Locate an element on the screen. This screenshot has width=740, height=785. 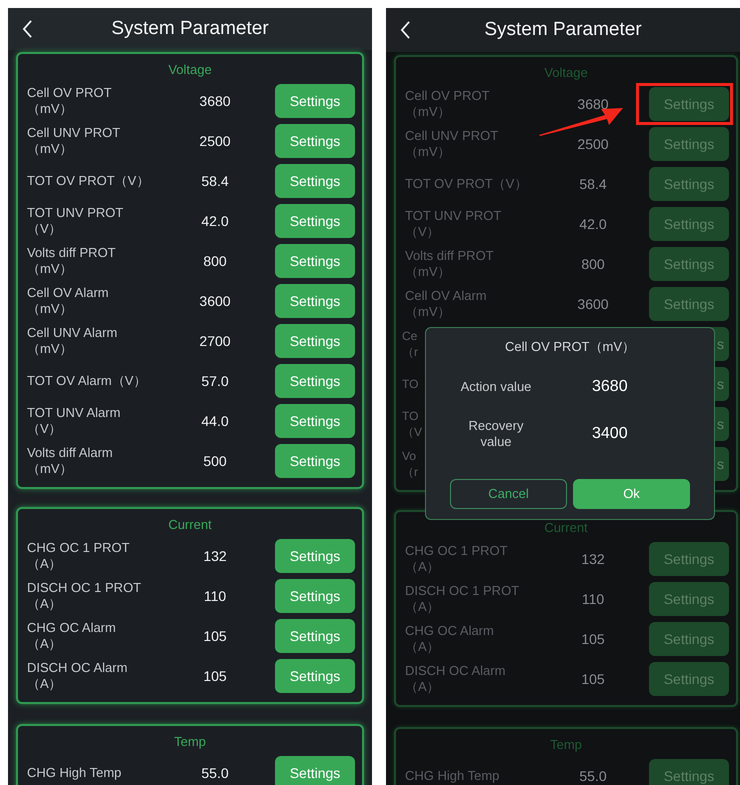
ok-button: Ok is located at coordinates (631, 494).